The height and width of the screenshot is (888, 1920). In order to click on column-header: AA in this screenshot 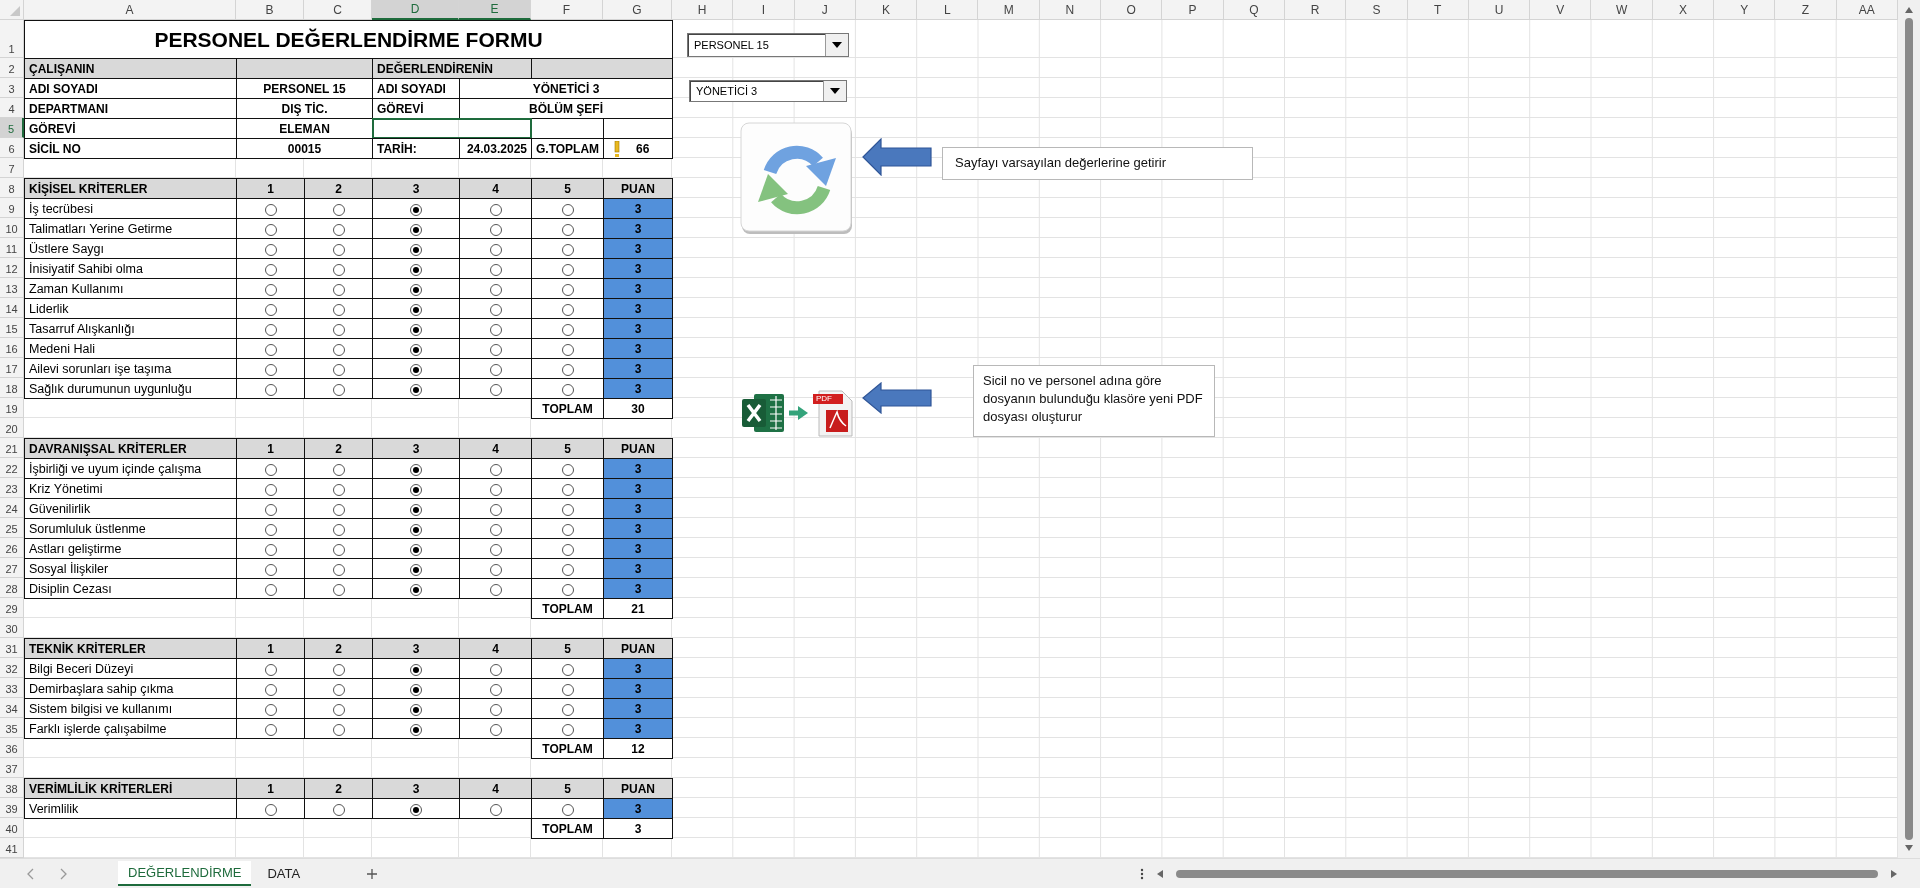, I will do `click(1867, 10)`.